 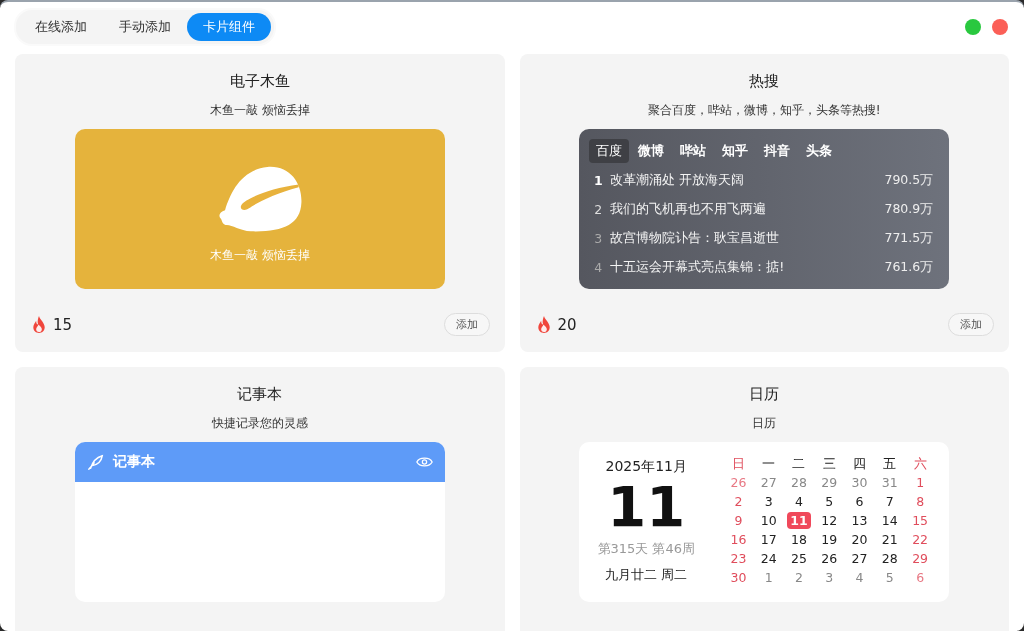 What do you see at coordinates (747, 180) in the screenshot?
I see `hot-topic-link: 改革潮涌处 开放海天阔` at bounding box center [747, 180].